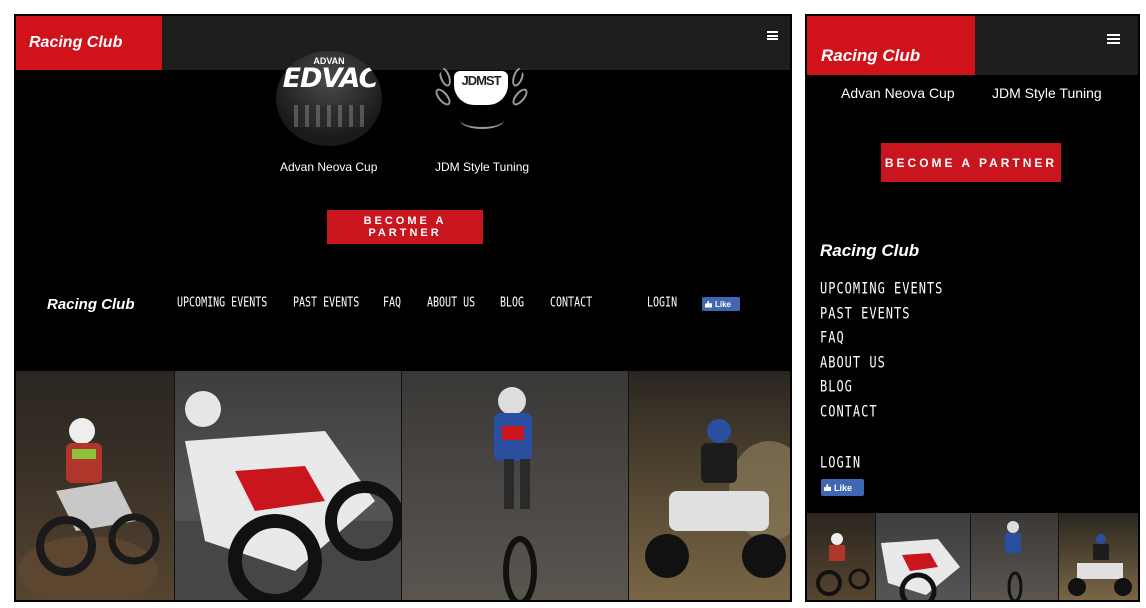  I want to click on mobile-like-label: Like, so click(843, 487).